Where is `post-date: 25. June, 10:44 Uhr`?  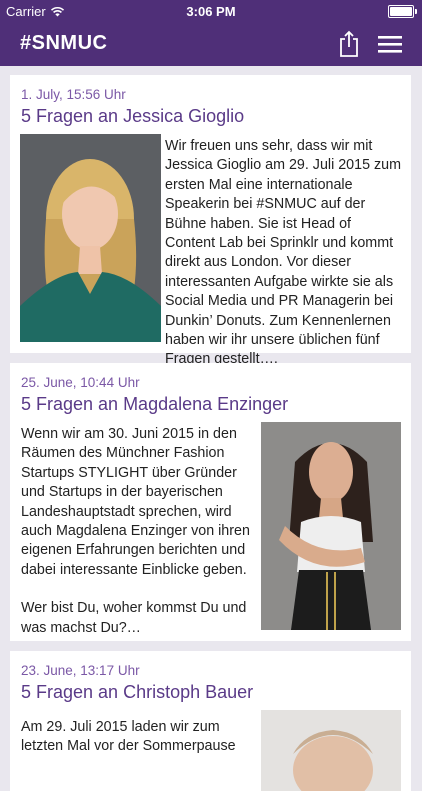
post-date: 25. June, 10:44 Uhr is located at coordinates (80, 382).